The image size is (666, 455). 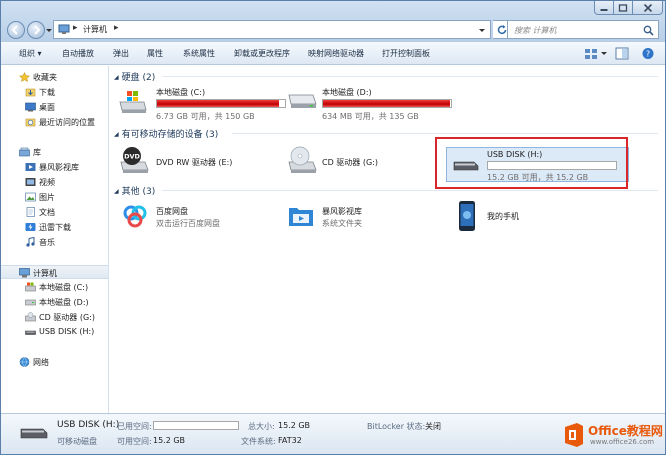 What do you see at coordinates (218, 103) in the screenshot?
I see `drive-c-usage-fill` at bounding box center [218, 103].